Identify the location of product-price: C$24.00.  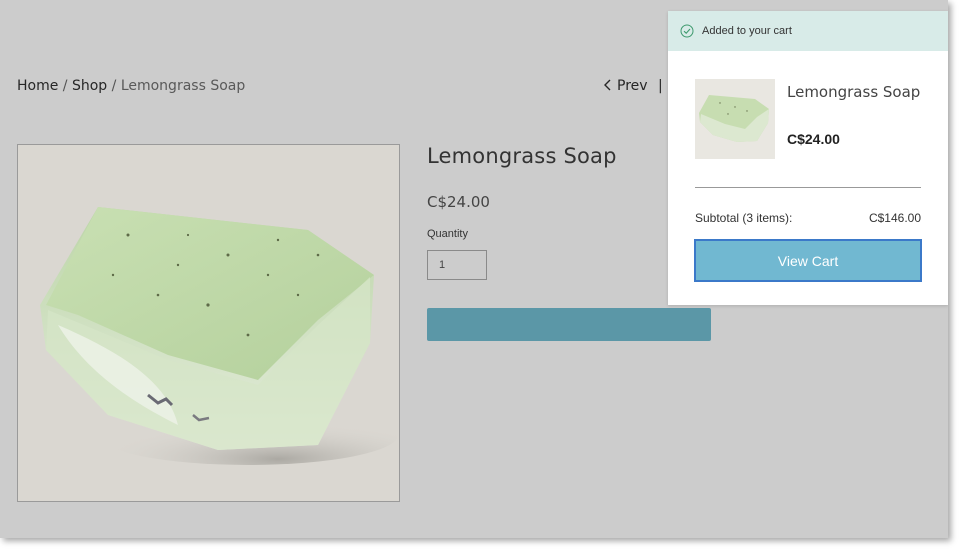
(458, 202).